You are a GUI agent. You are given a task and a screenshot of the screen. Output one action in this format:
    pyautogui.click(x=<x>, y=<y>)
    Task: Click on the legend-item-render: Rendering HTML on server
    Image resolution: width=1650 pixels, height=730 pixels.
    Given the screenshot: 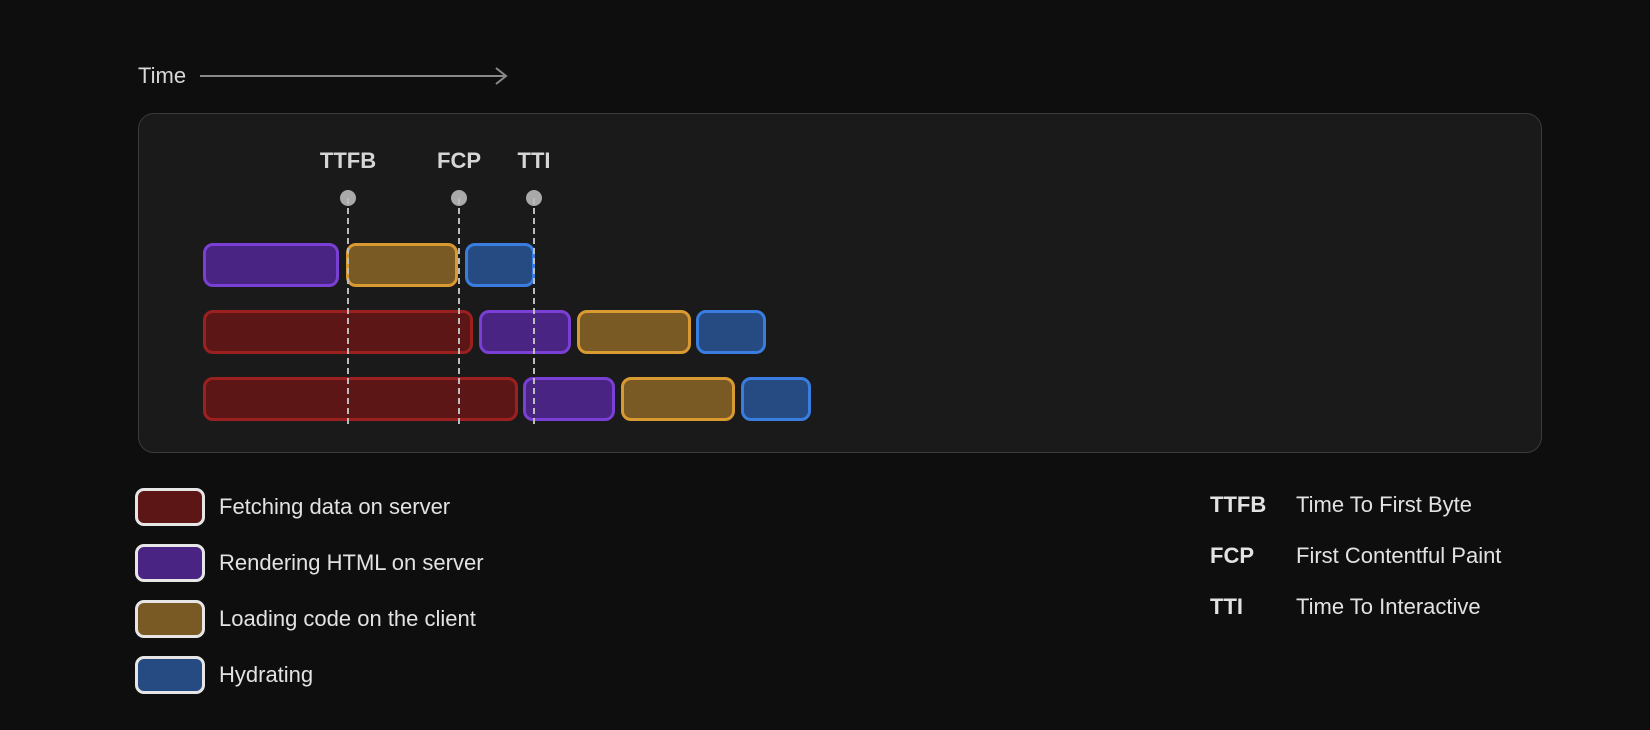 What is the action you would take?
    pyautogui.click(x=309, y=563)
    